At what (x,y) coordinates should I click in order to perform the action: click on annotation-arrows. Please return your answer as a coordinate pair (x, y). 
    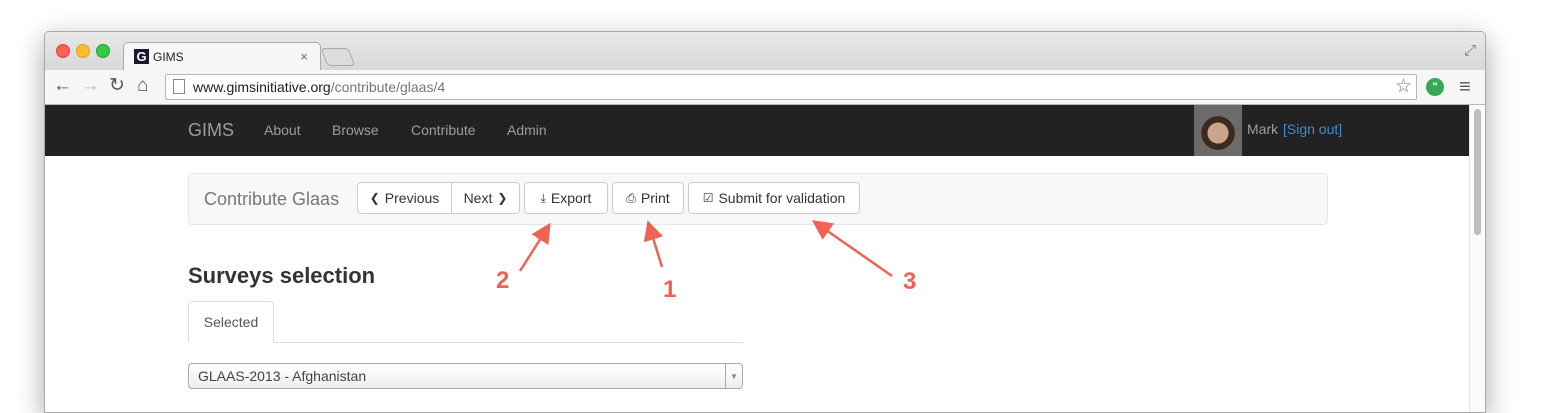
    Looking at the image, I should click on (705, 249).